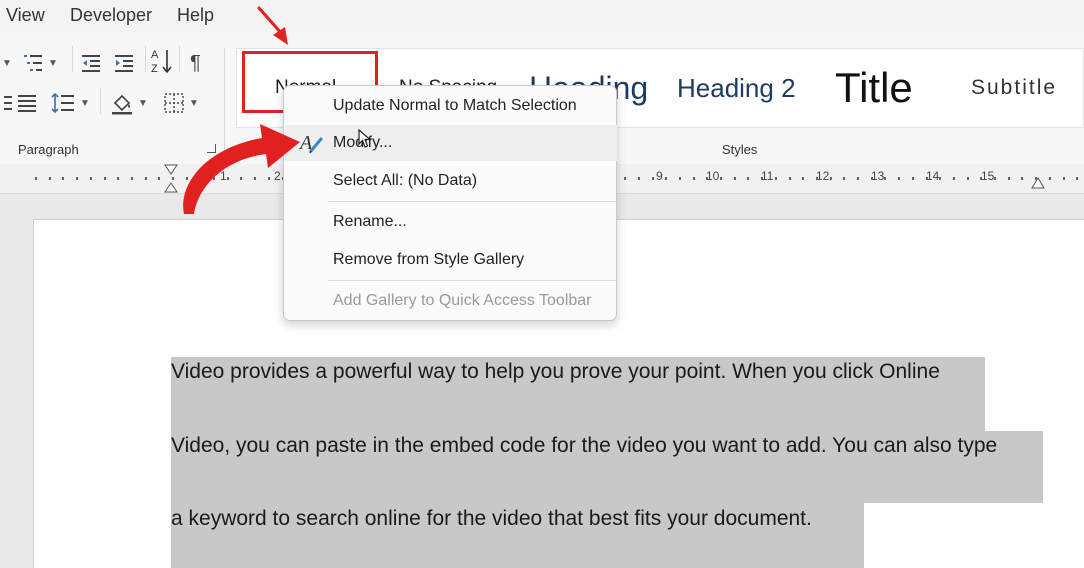  I want to click on menu-help: Help, so click(195, 15).